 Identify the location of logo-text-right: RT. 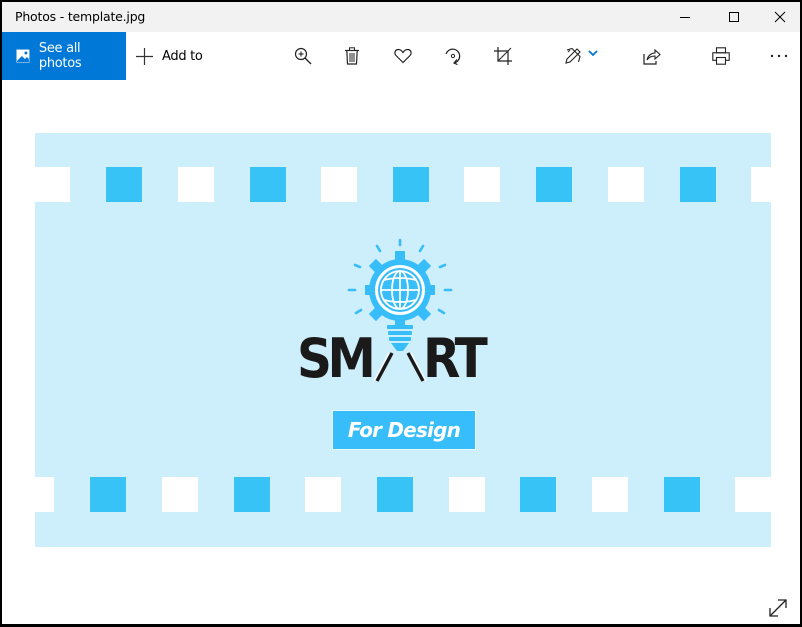
(455, 358).